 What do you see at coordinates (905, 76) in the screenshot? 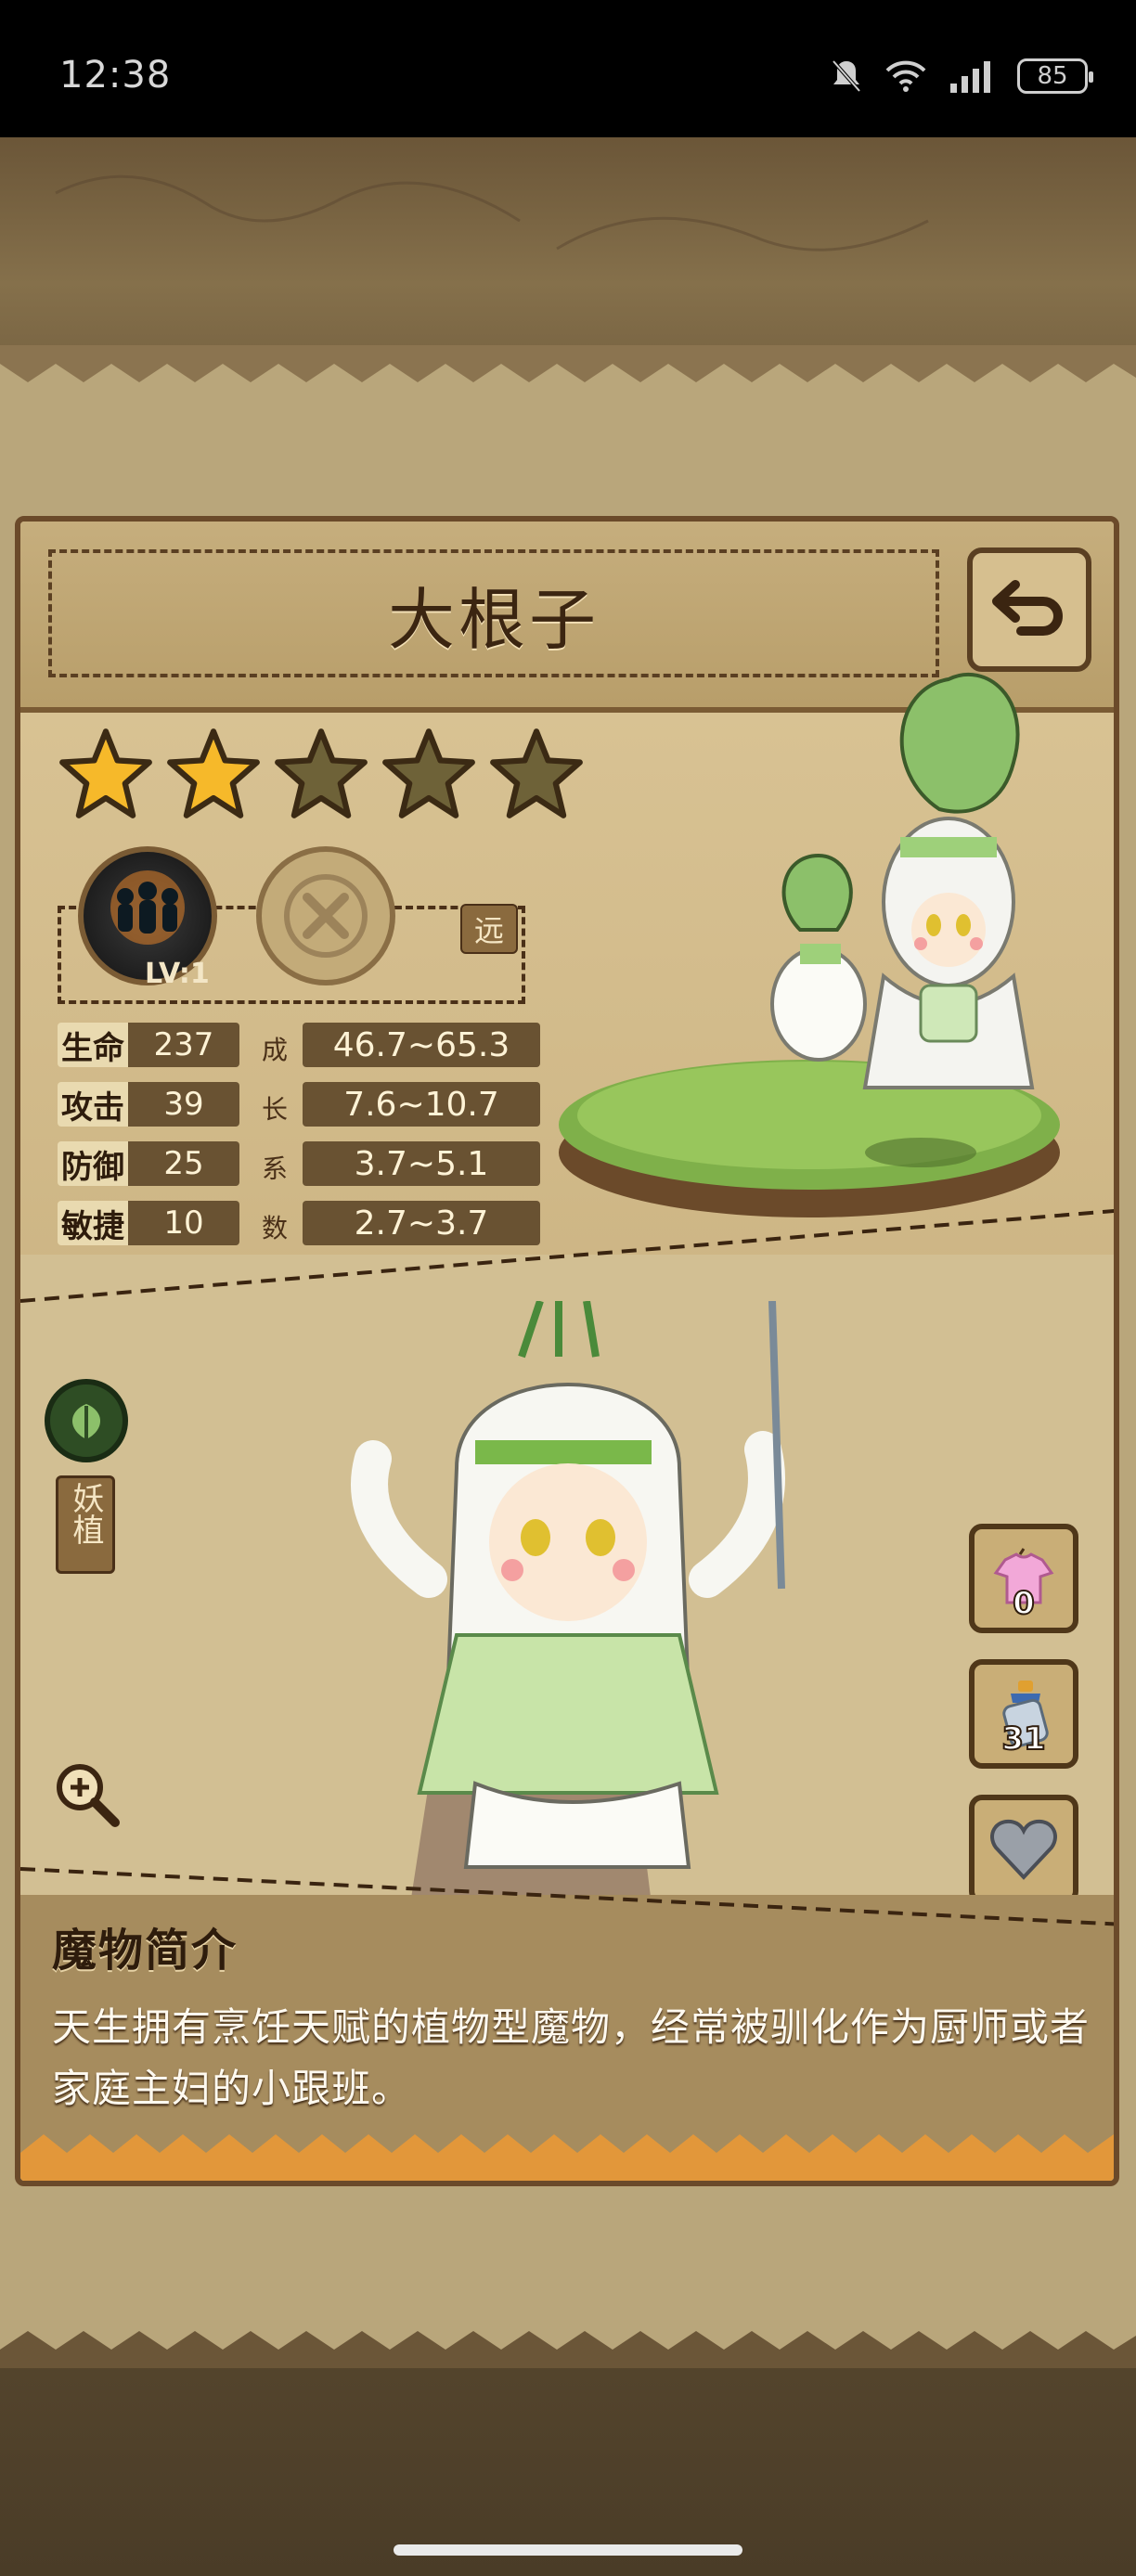
I see `wifi-icon` at bounding box center [905, 76].